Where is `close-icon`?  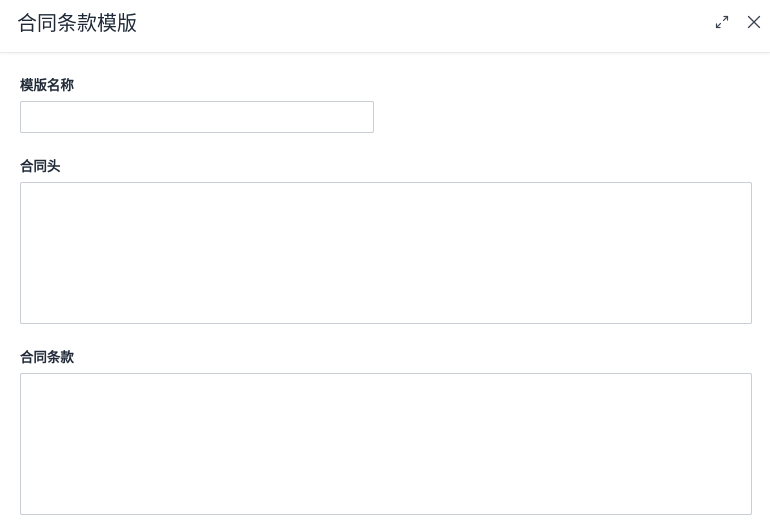
close-icon is located at coordinates (754, 22).